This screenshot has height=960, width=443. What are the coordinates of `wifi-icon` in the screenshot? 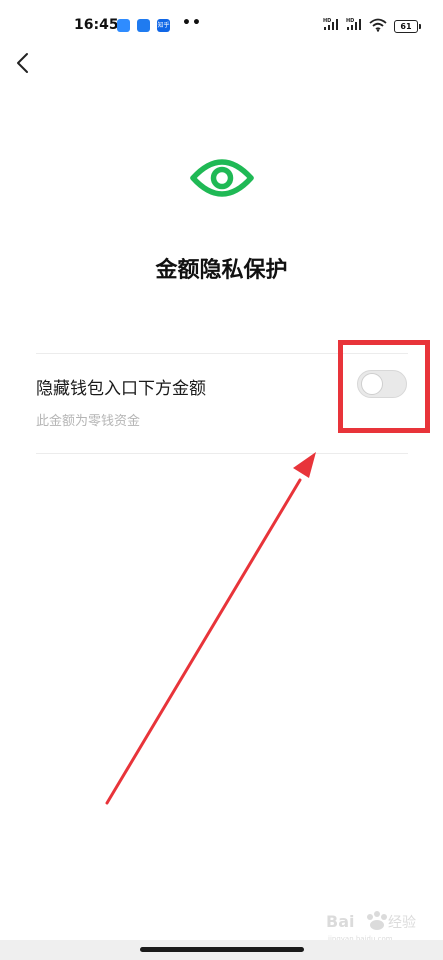 It's located at (378, 25).